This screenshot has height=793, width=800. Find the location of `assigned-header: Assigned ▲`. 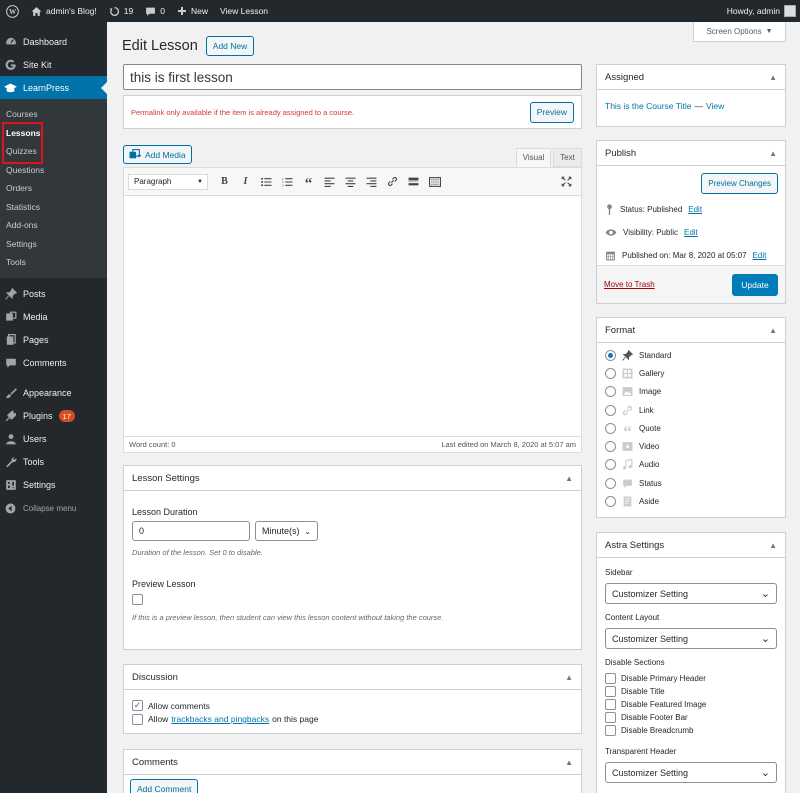

assigned-header: Assigned ▲ is located at coordinates (691, 77).